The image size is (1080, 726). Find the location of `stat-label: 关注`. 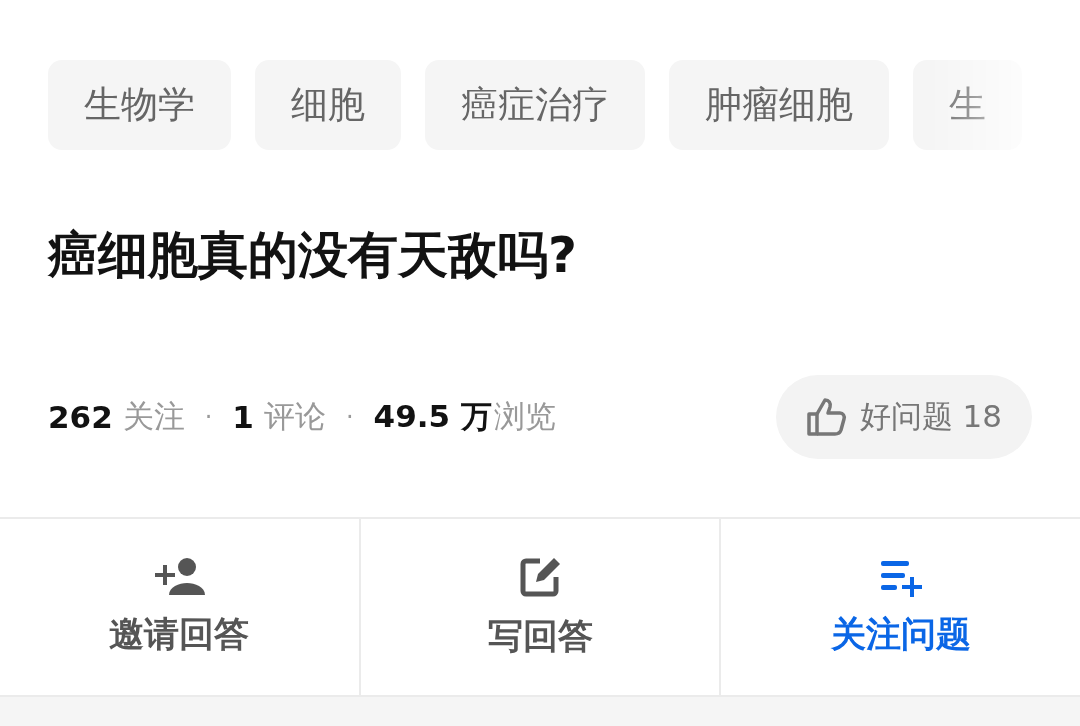

stat-label: 关注 is located at coordinates (153, 416).